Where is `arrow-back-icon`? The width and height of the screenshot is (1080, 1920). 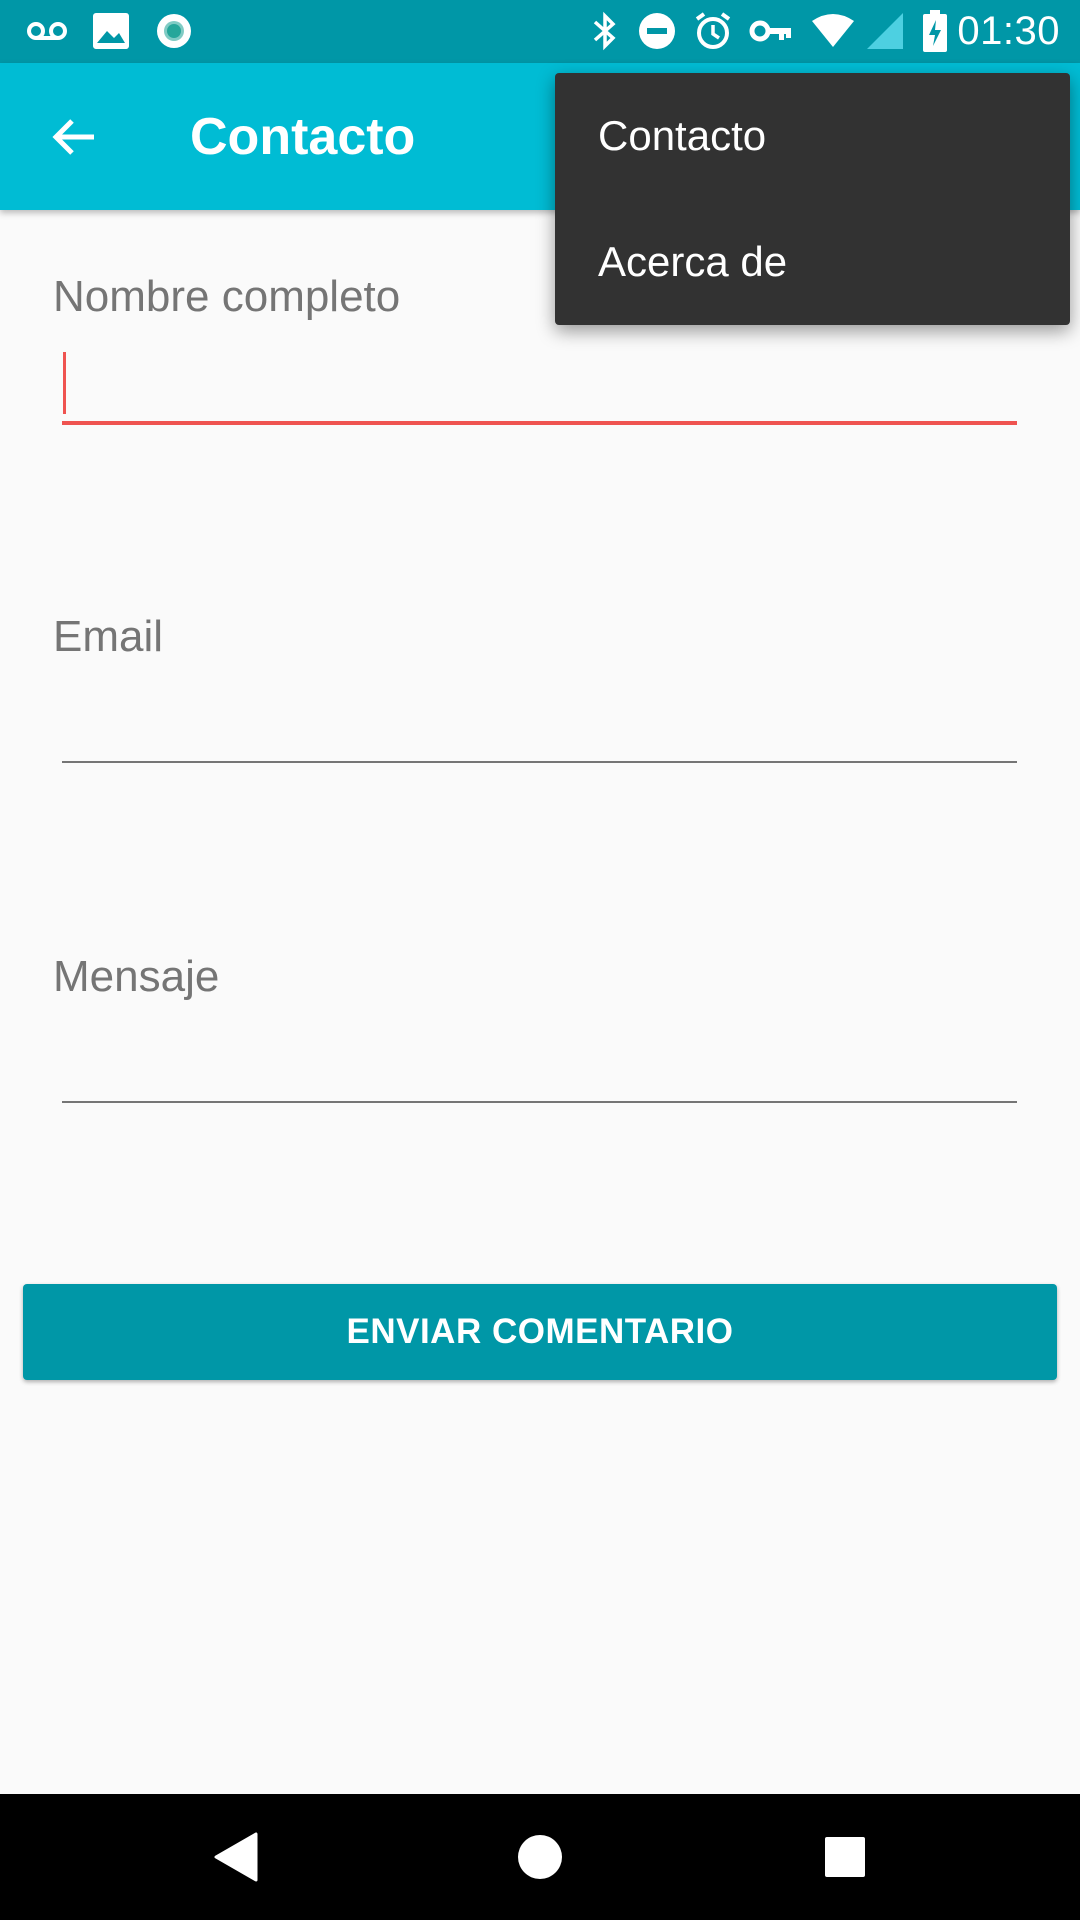
arrow-back-icon is located at coordinates (73, 137).